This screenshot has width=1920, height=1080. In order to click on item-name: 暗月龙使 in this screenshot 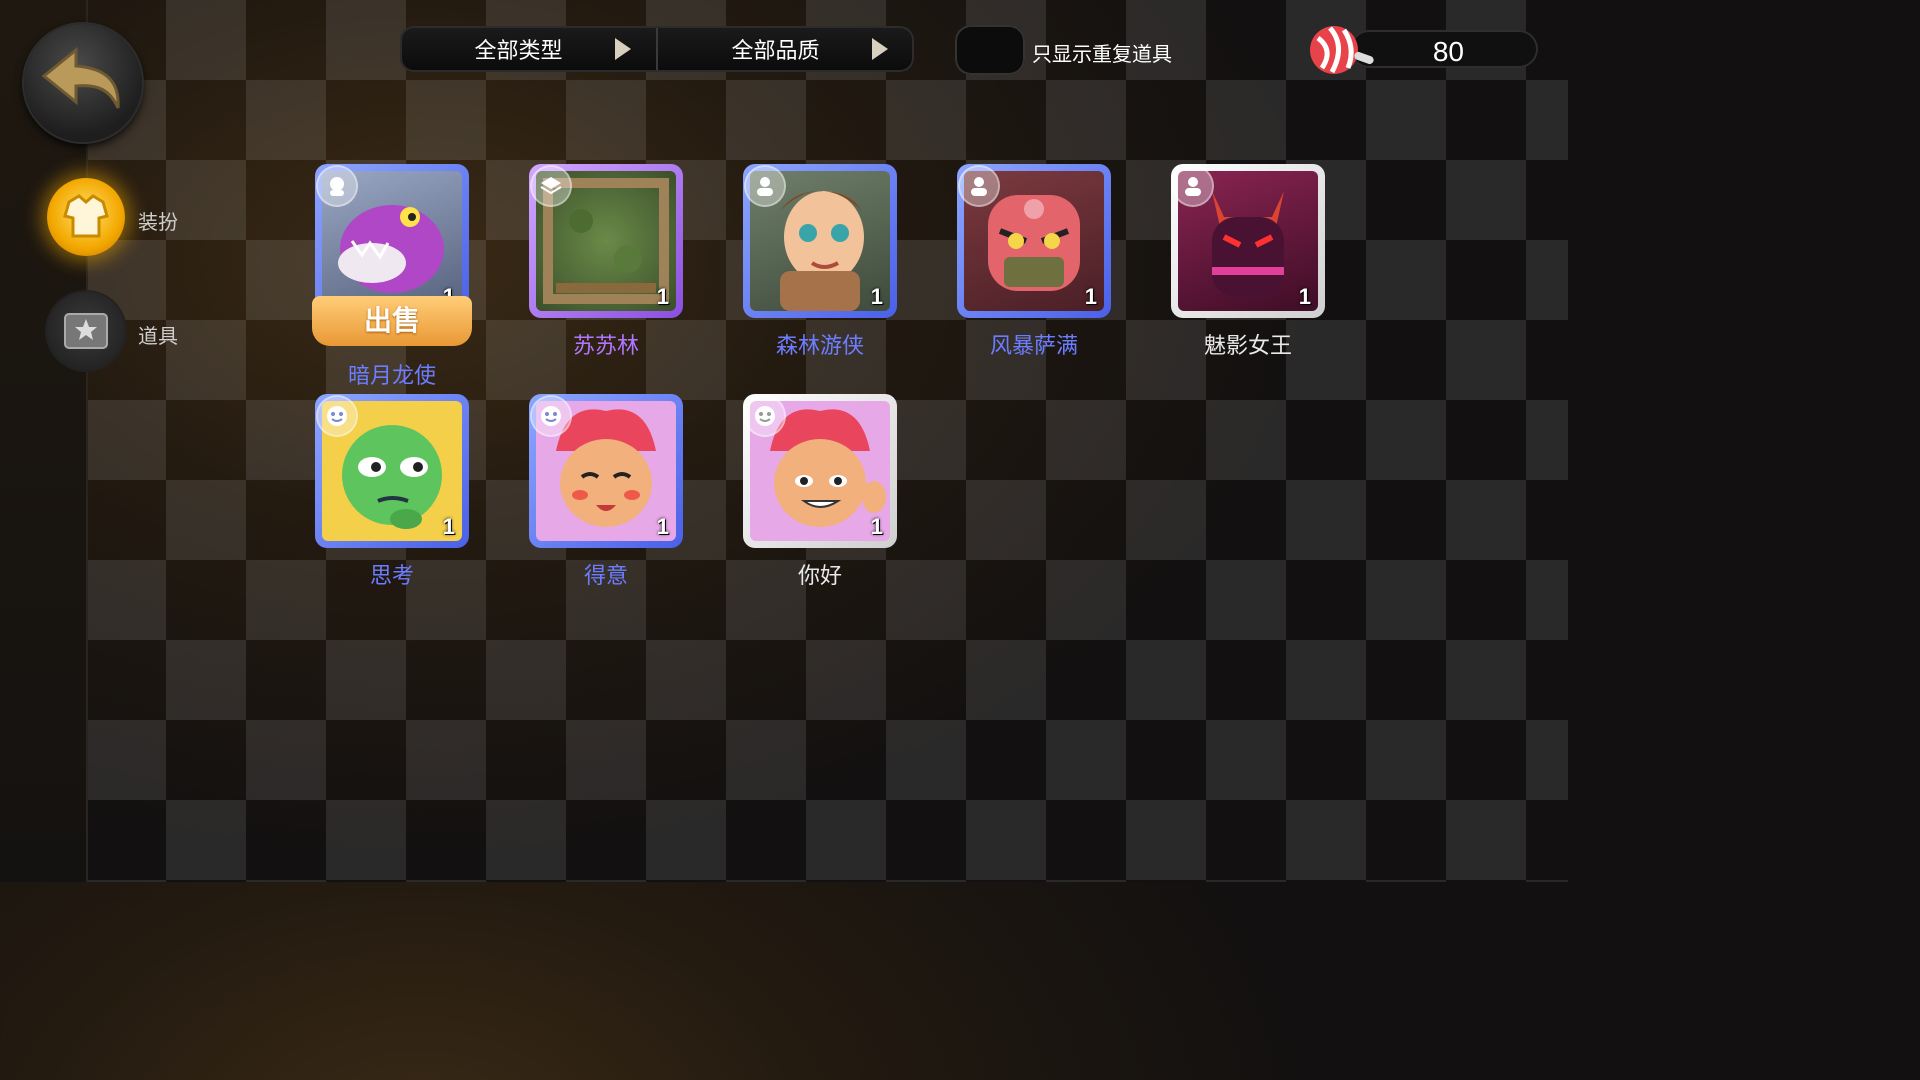, I will do `click(391, 375)`.